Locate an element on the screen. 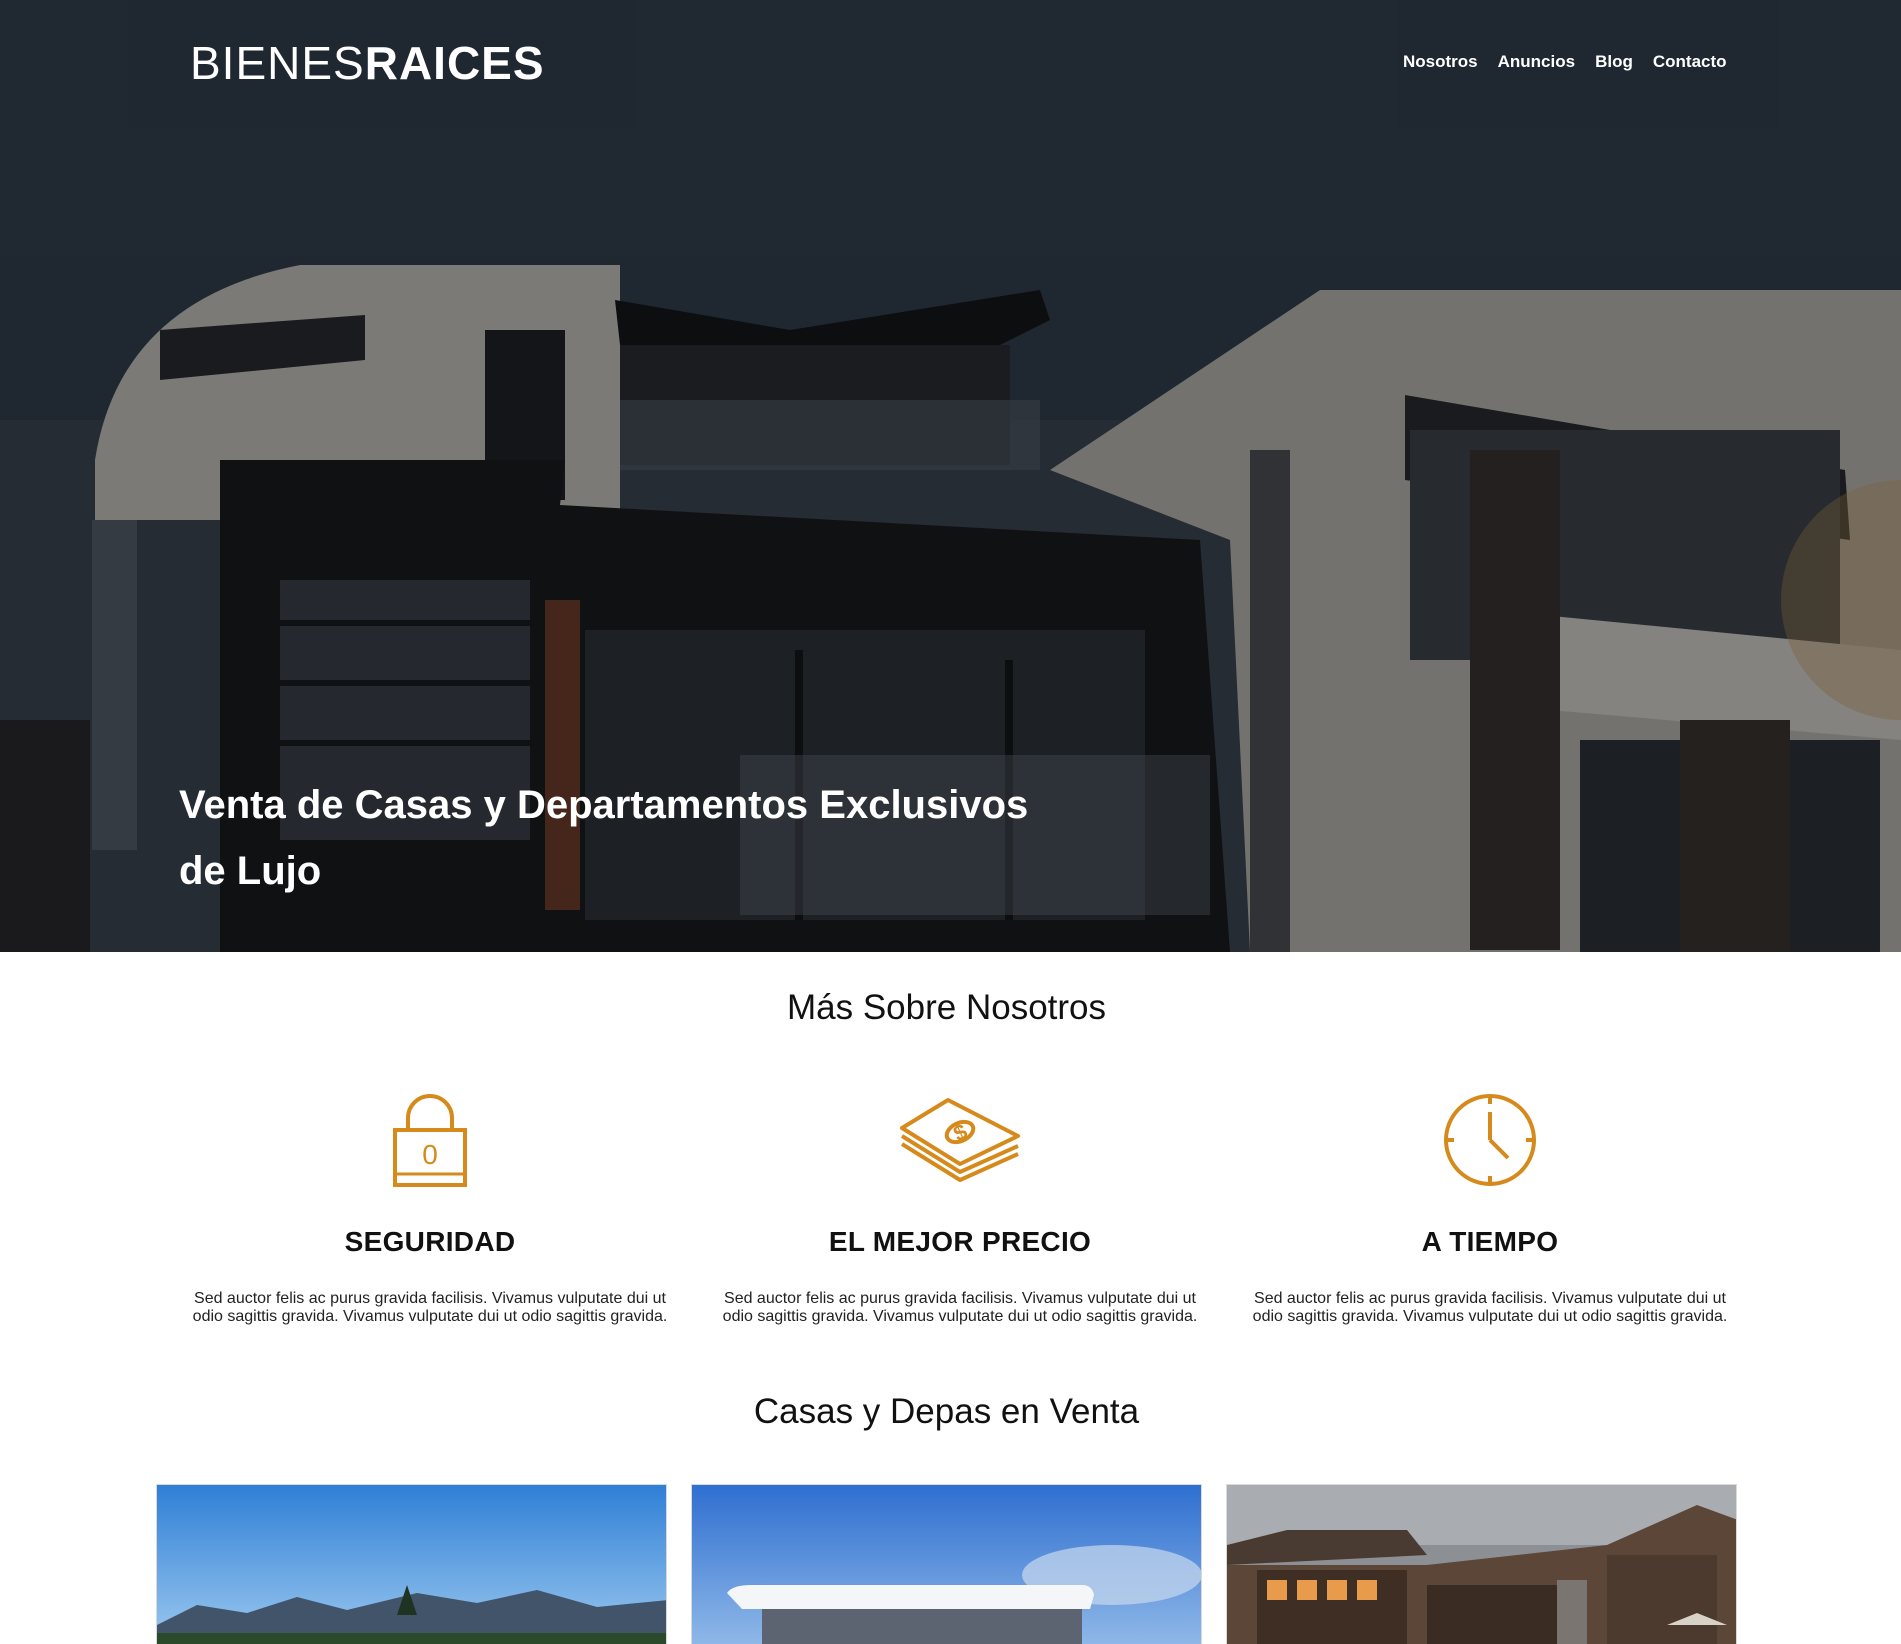  site-logo: BIENESRAICES is located at coordinates (367, 63).